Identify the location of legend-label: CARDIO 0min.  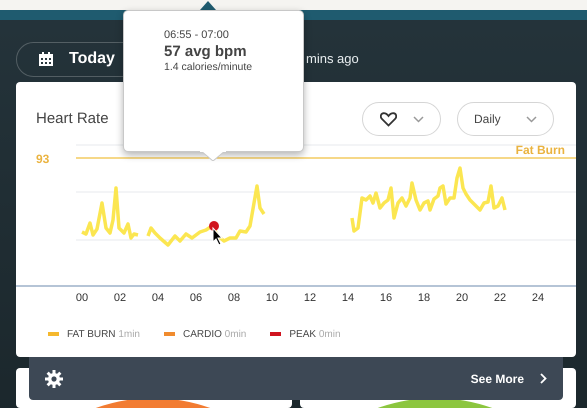
(214, 335).